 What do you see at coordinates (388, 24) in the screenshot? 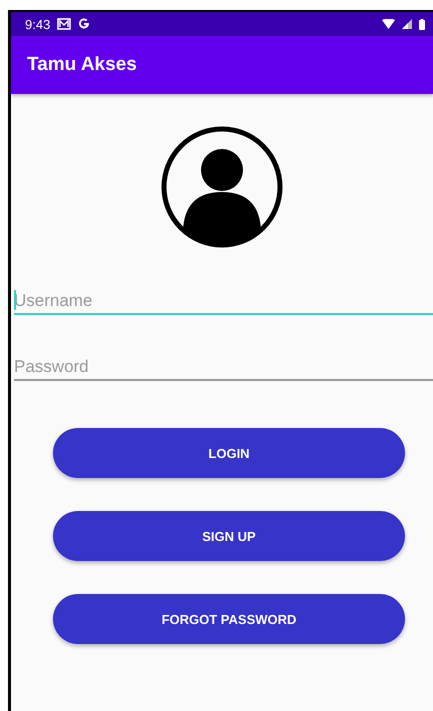
I see `wifi-icon` at bounding box center [388, 24].